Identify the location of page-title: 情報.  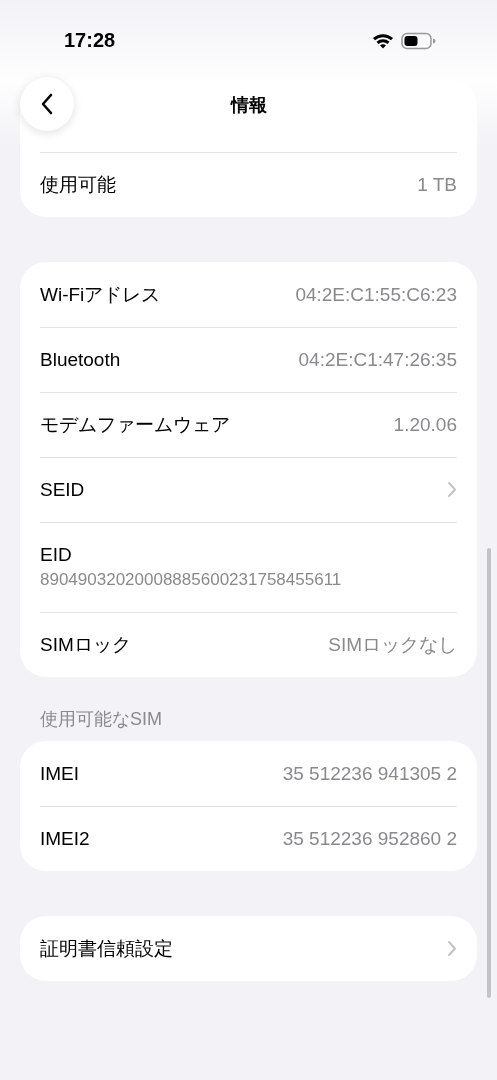
(248, 105).